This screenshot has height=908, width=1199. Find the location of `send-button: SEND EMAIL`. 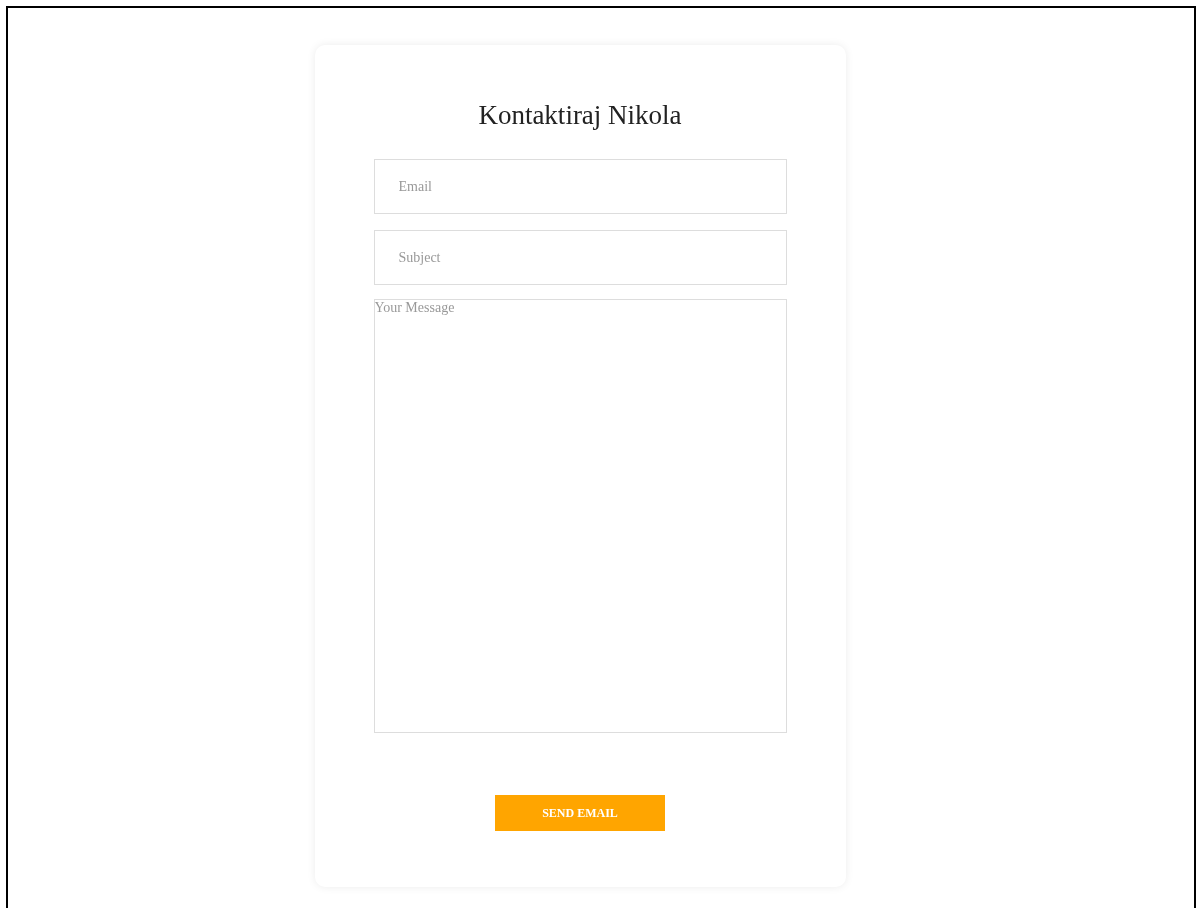

send-button: SEND EMAIL is located at coordinates (580, 813).